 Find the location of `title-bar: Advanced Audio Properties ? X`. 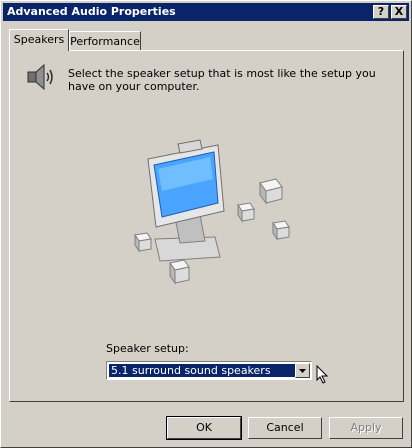

title-bar: Advanced Audio Properties ? X is located at coordinates (206, 12).